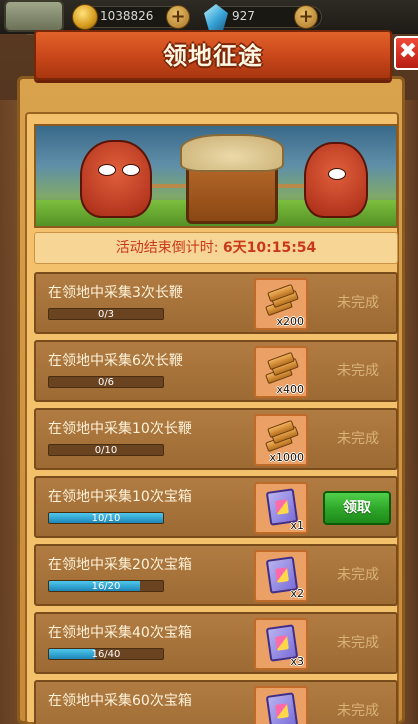  Describe the element at coordinates (216, 371) in the screenshot. I see `task-row: 在领地中采集6次长鞭 0/6 x400 未完成` at that location.